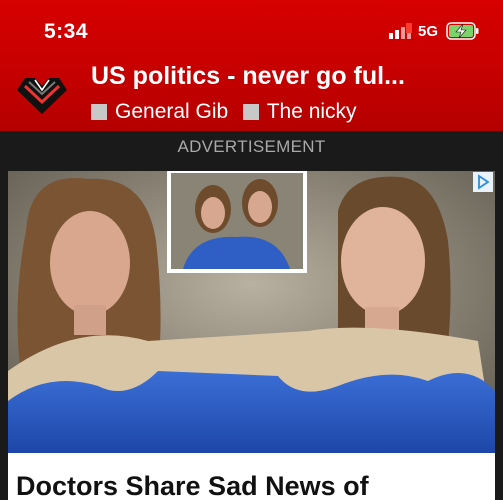 This screenshot has height=500, width=503. Describe the element at coordinates (483, 182) in the screenshot. I see `ad-choices-icon` at that location.